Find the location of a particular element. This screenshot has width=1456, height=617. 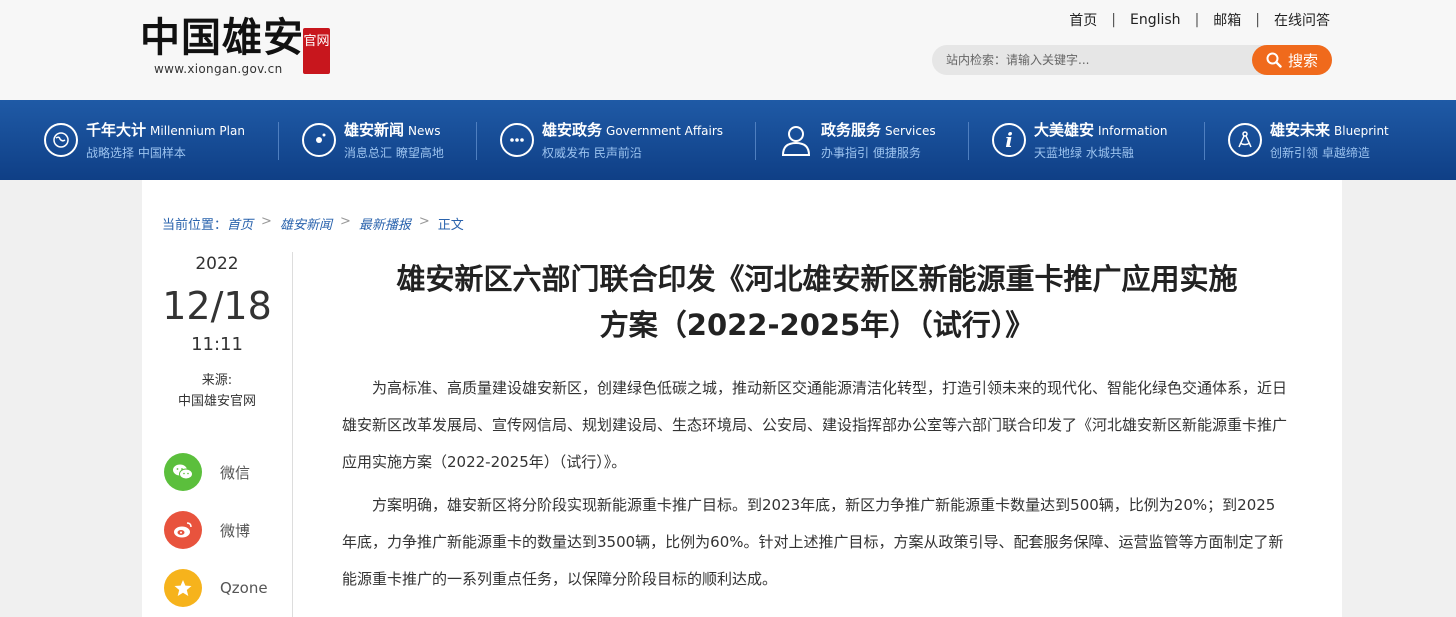

top-link-mail: 邮箱 is located at coordinates (1227, 20).